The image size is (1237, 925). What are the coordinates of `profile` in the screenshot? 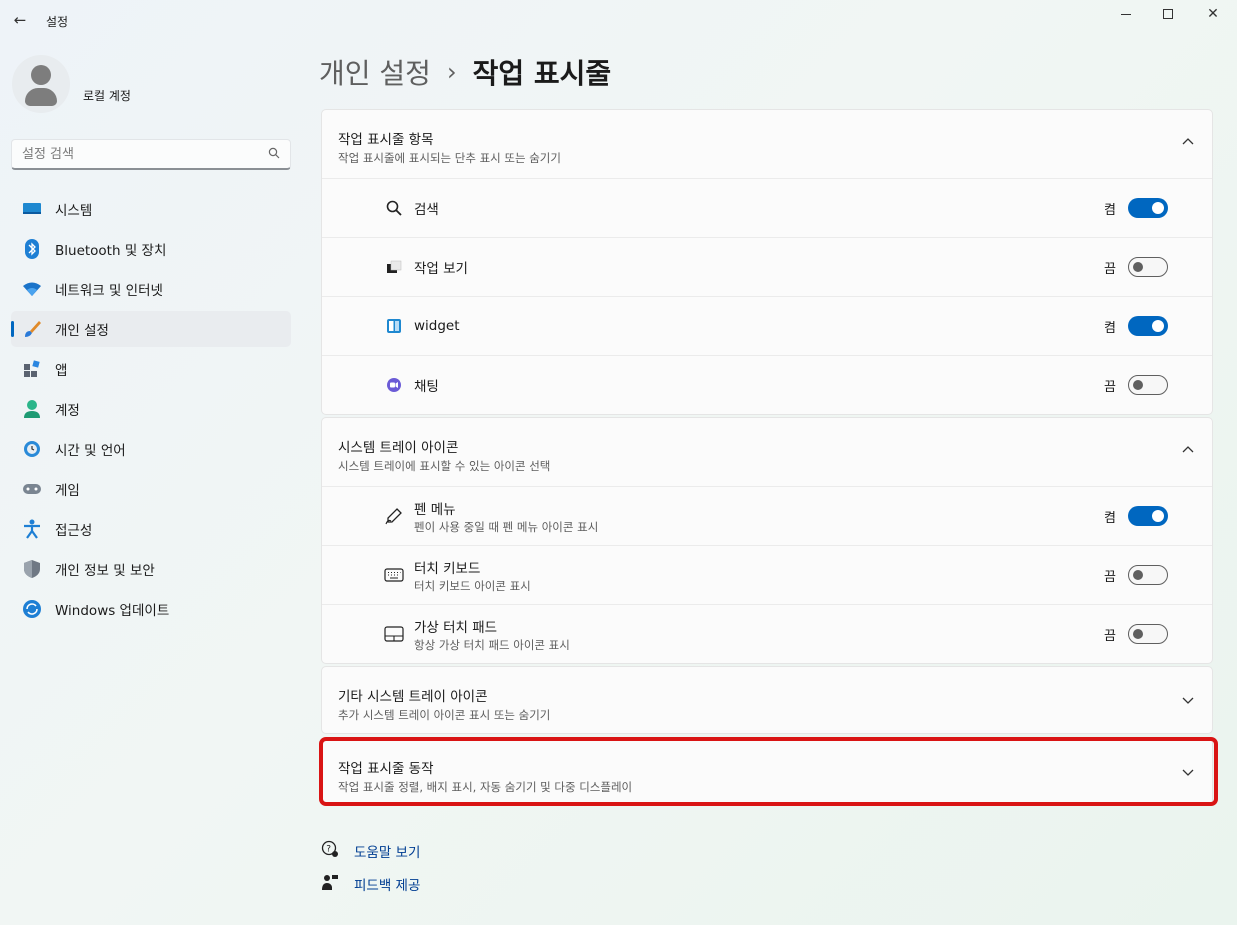 It's located at (41, 84).